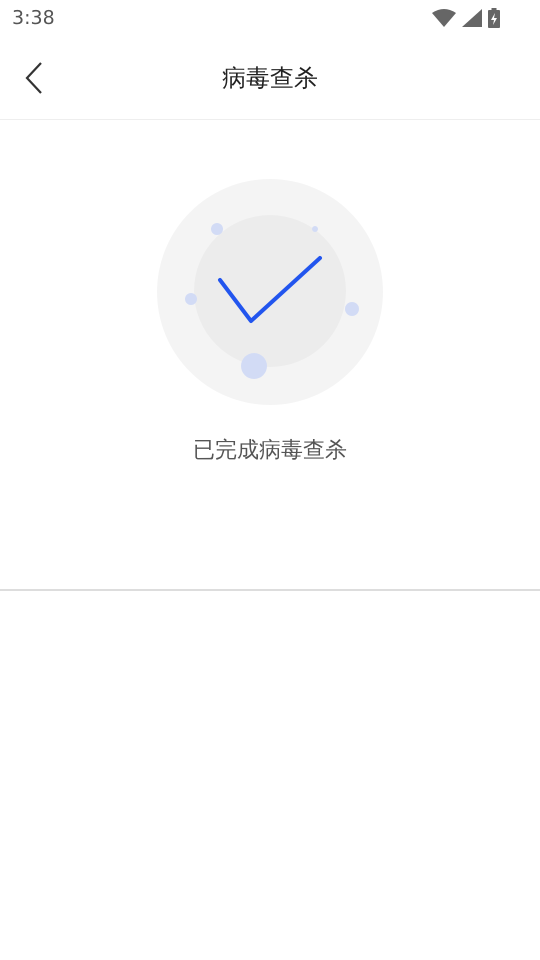 The image size is (540, 960). I want to click on back-icon, so click(34, 78).